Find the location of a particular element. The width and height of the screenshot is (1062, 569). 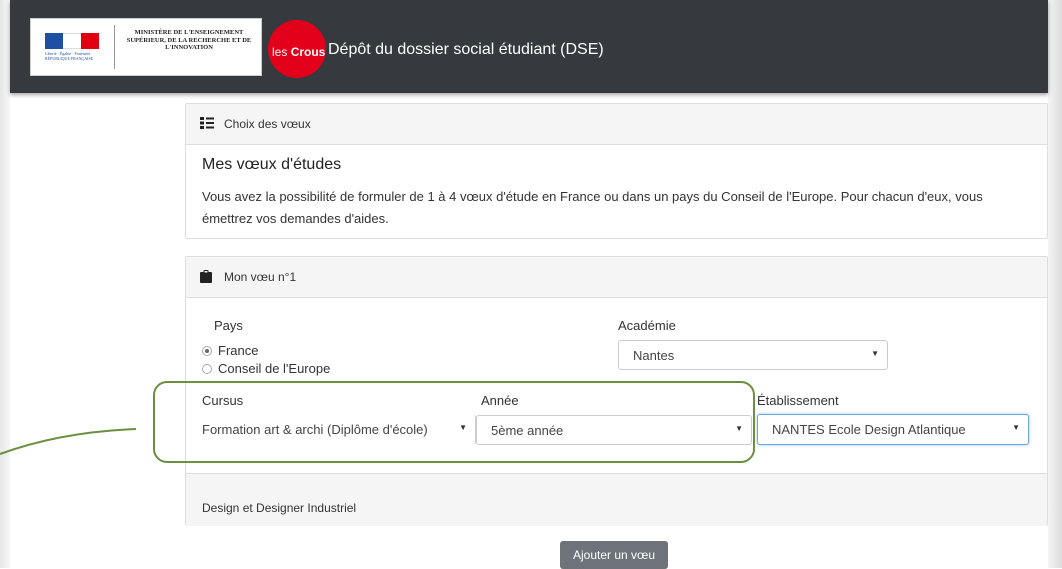

academie-select: Nantes ▼ is located at coordinates (753, 355).